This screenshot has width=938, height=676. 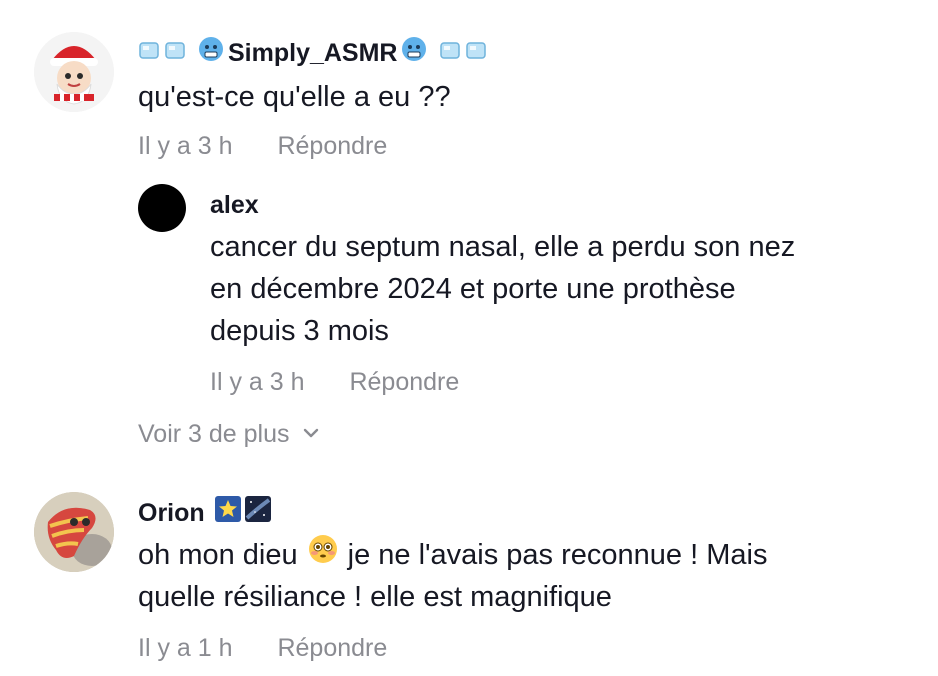 What do you see at coordinates (214, 434) in the screenshot?
I see `view-more-label: Voir 3 de plus` at bounding box center [214, 434].